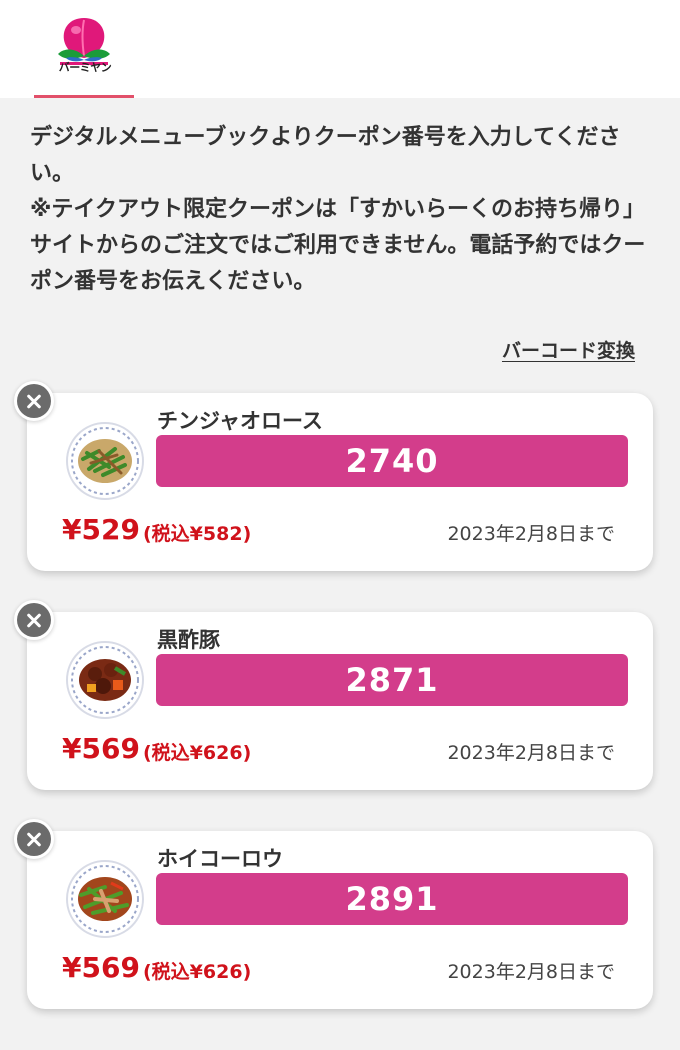 The image size is (680, 1050). Describe the element at coordinates (197, 534) in the screenshot. I see `coupon-tax-price: (税込¥582)` at that location.